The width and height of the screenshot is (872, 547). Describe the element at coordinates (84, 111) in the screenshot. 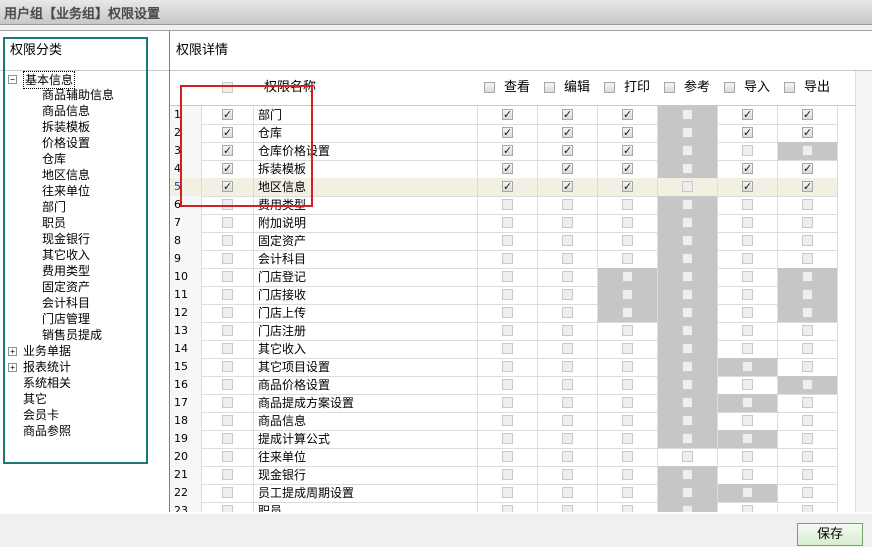

I see `tree-item: 商品信息` at that location.